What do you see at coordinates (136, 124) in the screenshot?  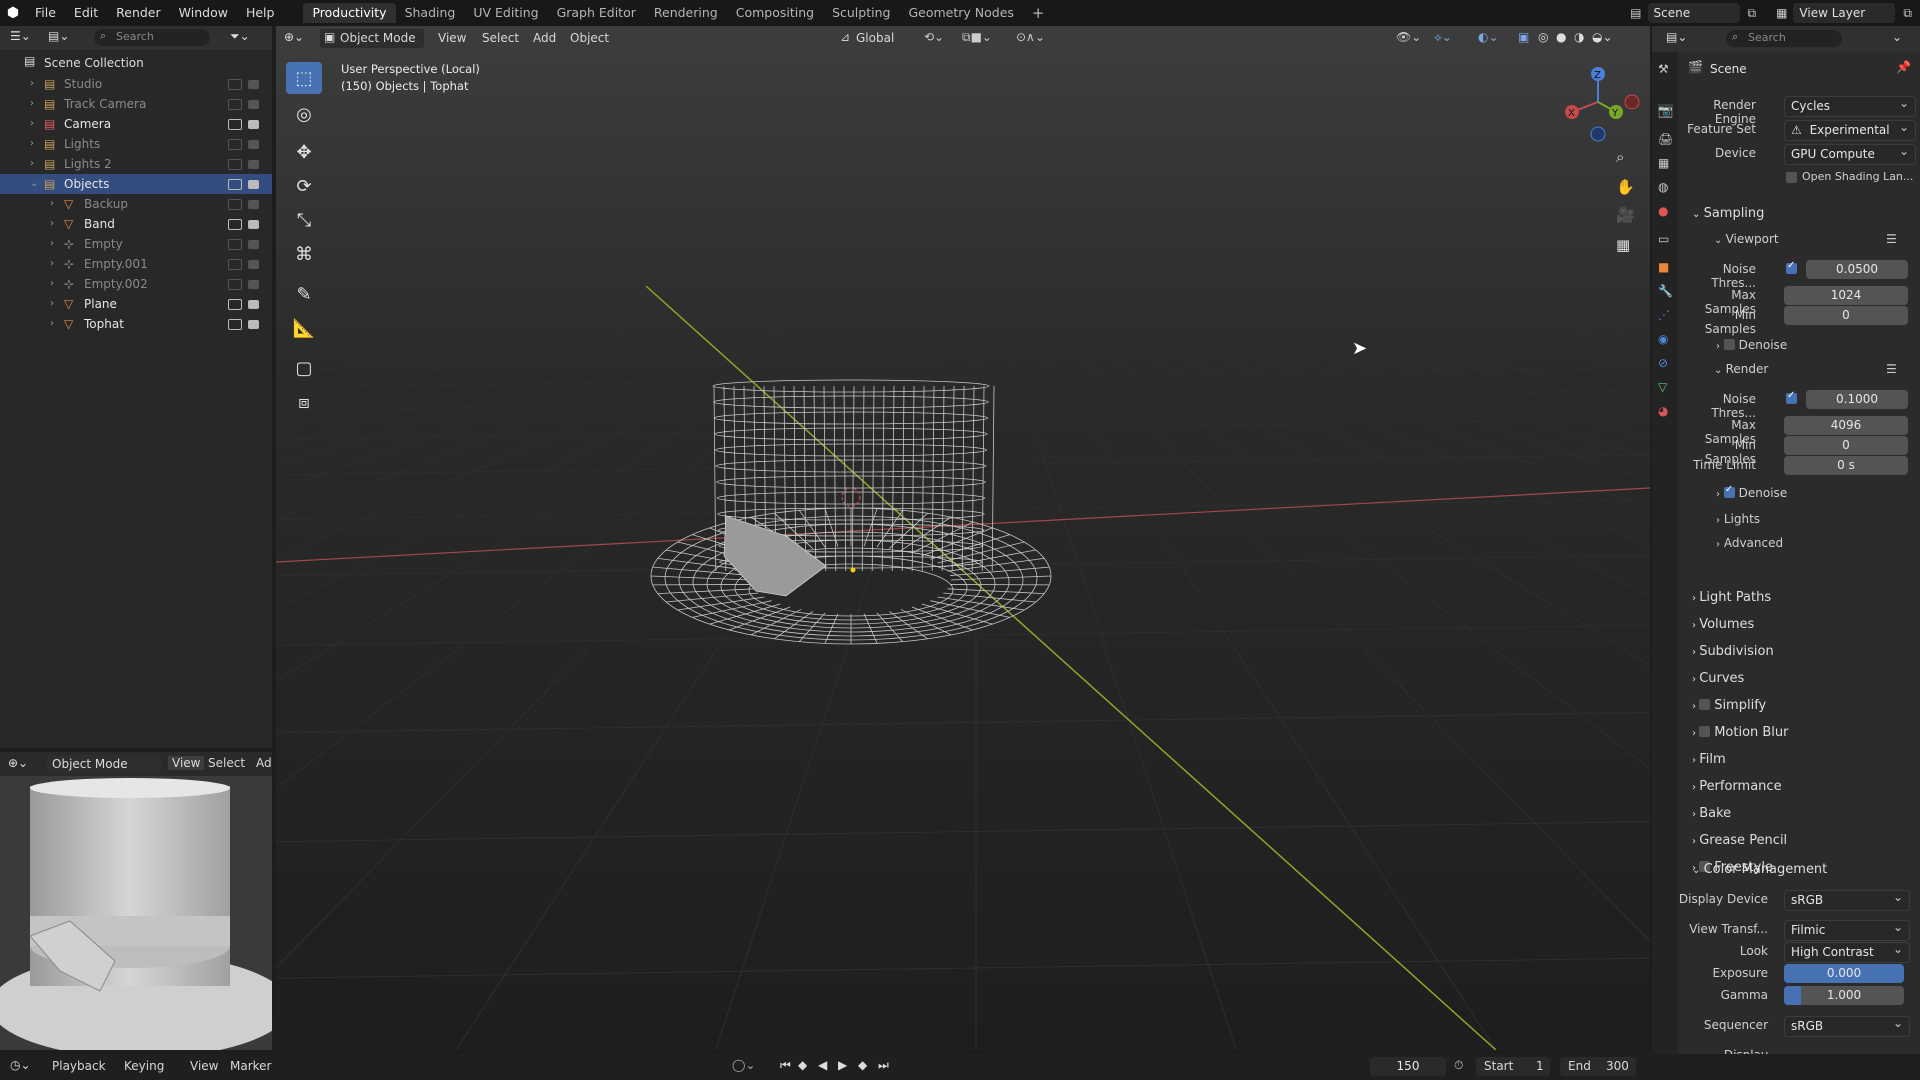 I see `outliner-row: › ▤ Camera` at bounding box center [136, 124].